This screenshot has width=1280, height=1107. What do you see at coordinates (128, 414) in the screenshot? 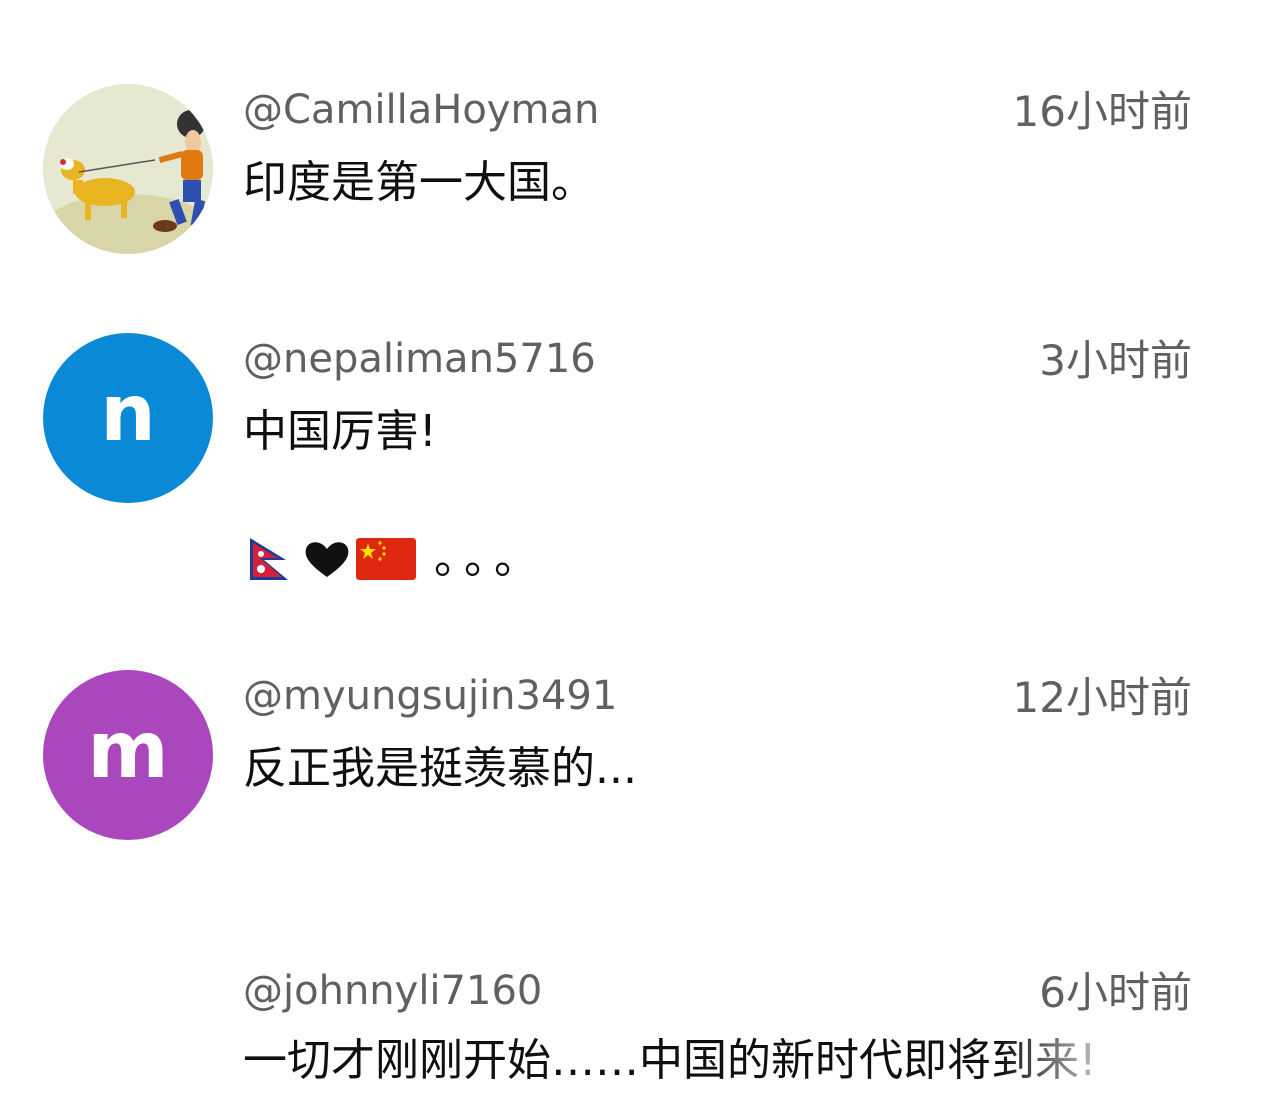
I see `avatar-letter: n` at bounding box center [128, 414].